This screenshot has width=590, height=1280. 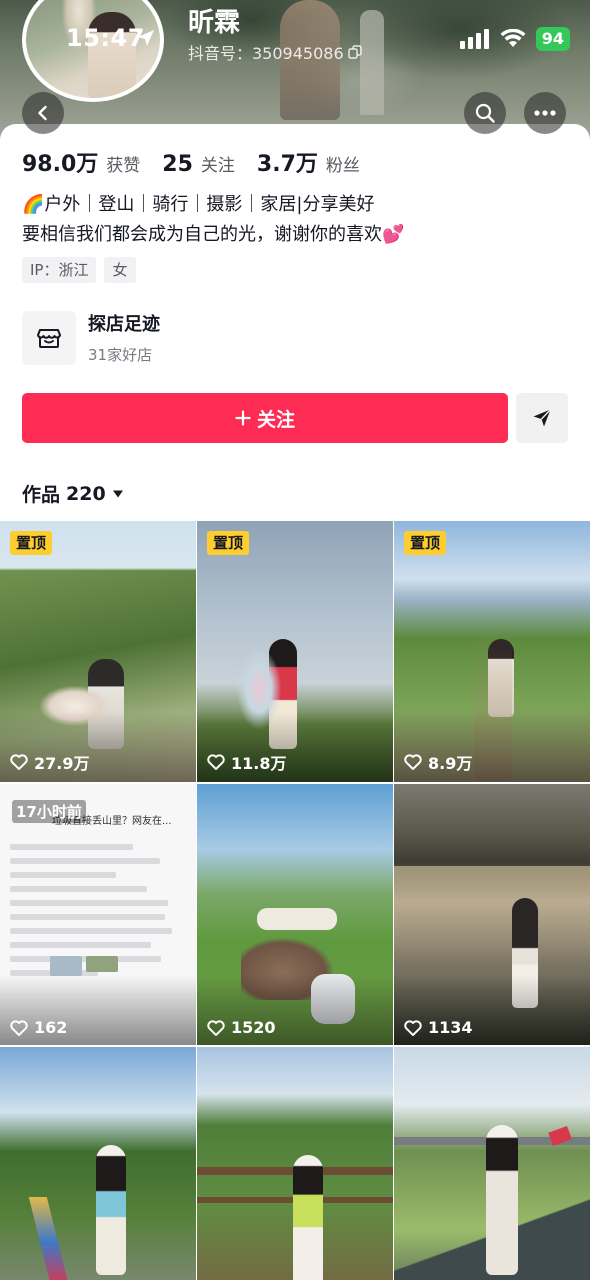 What do you see at coordinates (120, 355) in the screenshot?
I see `shop-subtitle: 31家好店` at bounding box center [120, 355].